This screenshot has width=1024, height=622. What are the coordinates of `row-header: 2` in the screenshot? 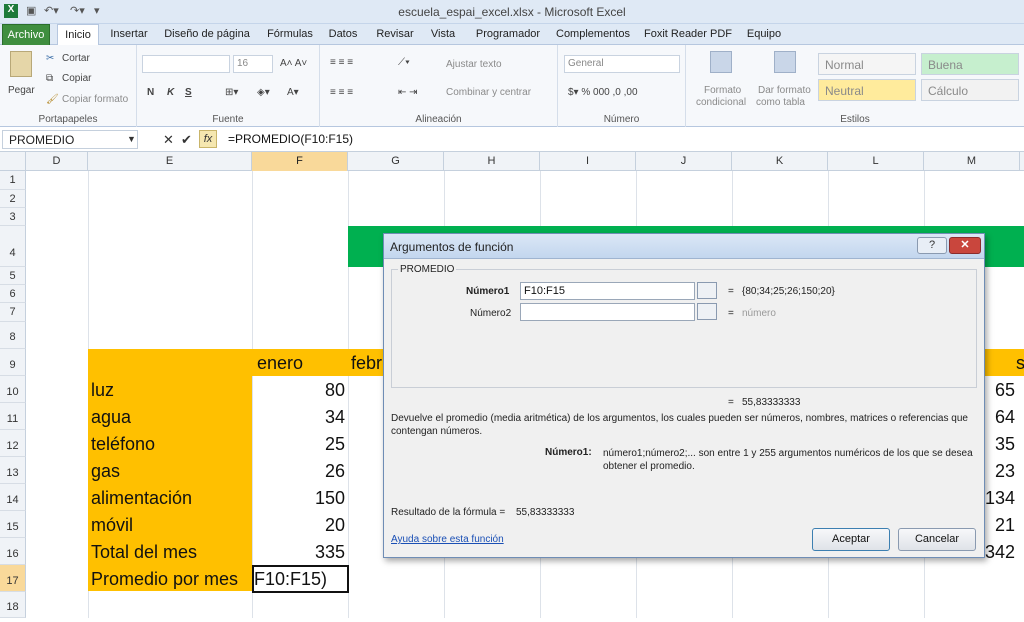 It's located at (13, 199).